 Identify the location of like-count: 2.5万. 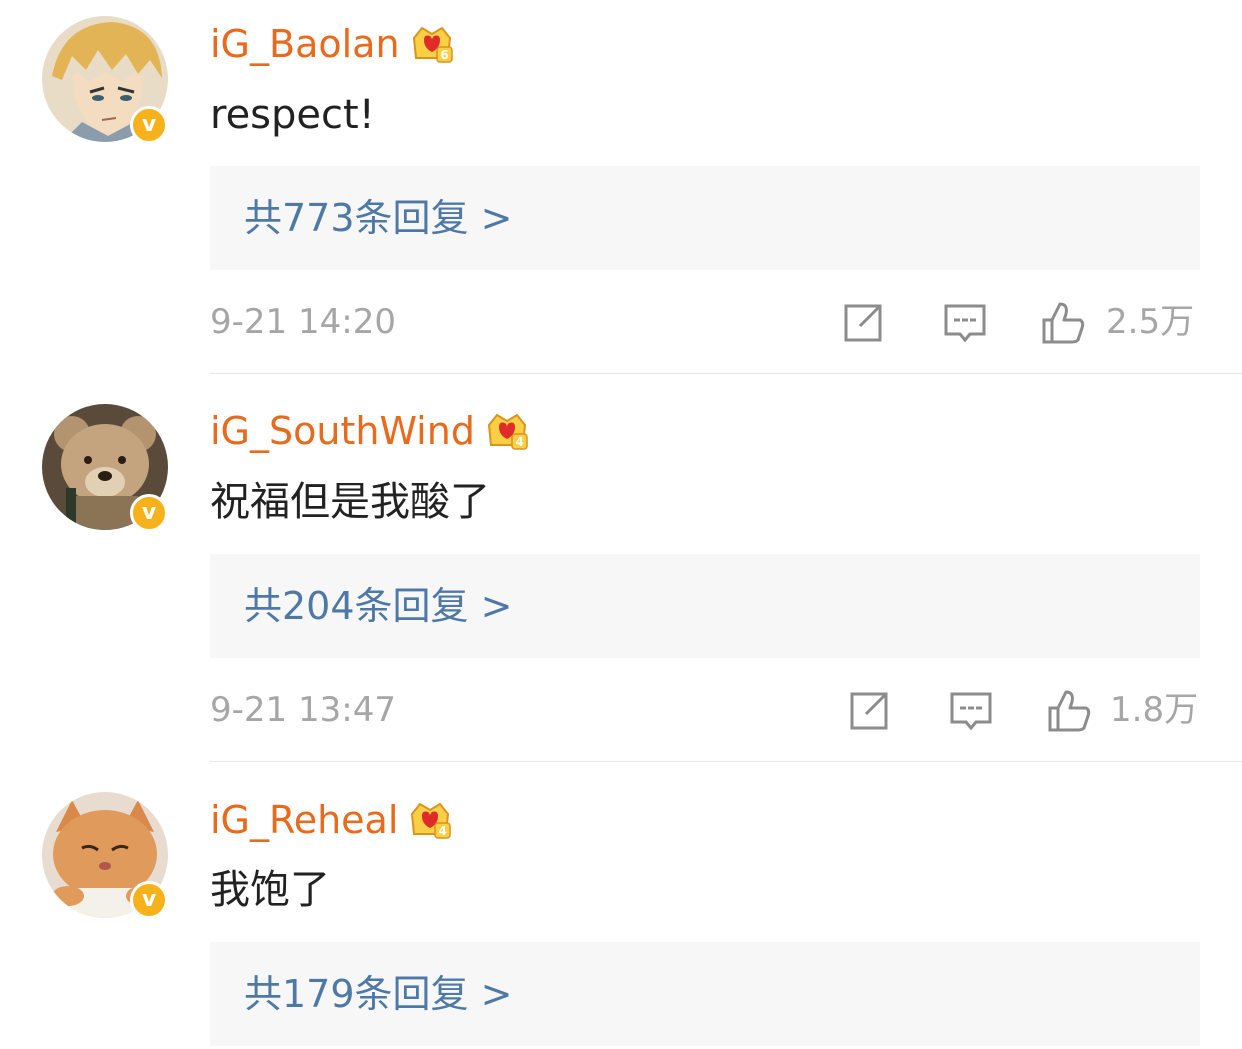
(1150, 322).